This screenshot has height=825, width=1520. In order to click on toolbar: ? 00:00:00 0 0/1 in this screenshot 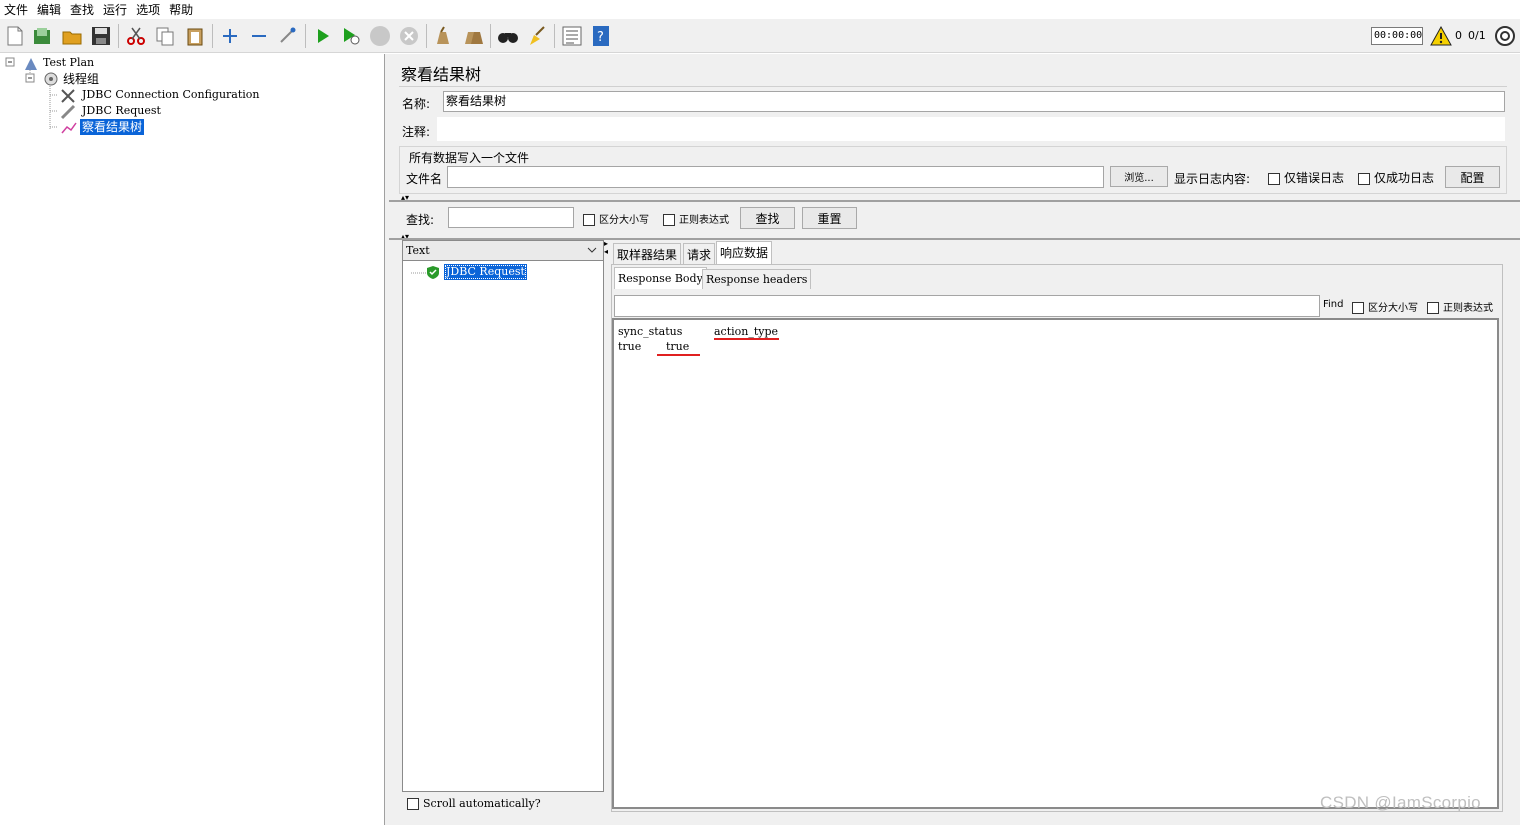, I will do `click(760, 36)`.